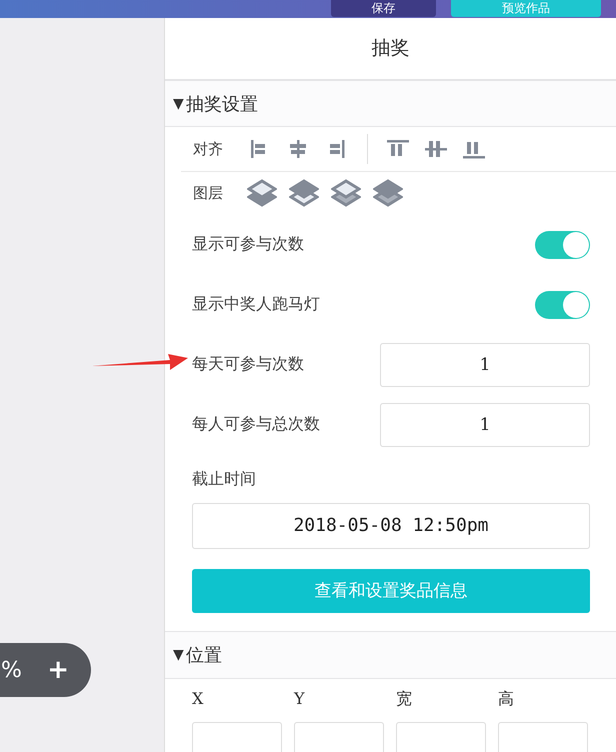 The width and height of the screenshot is (616, 752). Describe the element at coordinates (388, 193) in the screenshot. I see `layer-send-back-icon` at that location.